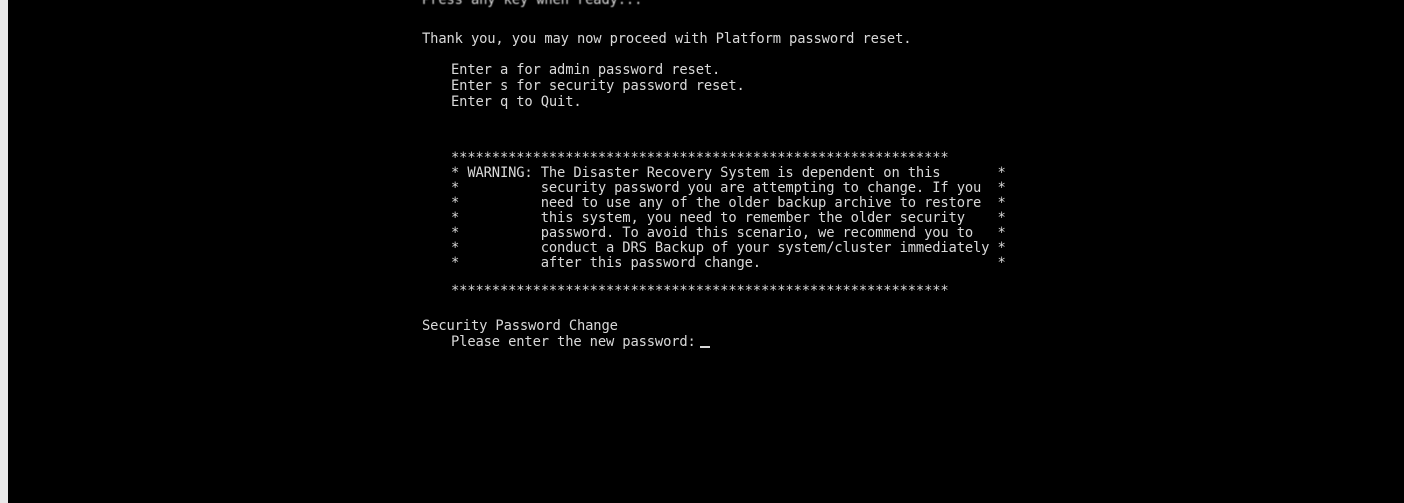 This screenshot has height=503, width=1404. I want to click on option-security-reset: Enter s for security password reset., so click(598, 86).